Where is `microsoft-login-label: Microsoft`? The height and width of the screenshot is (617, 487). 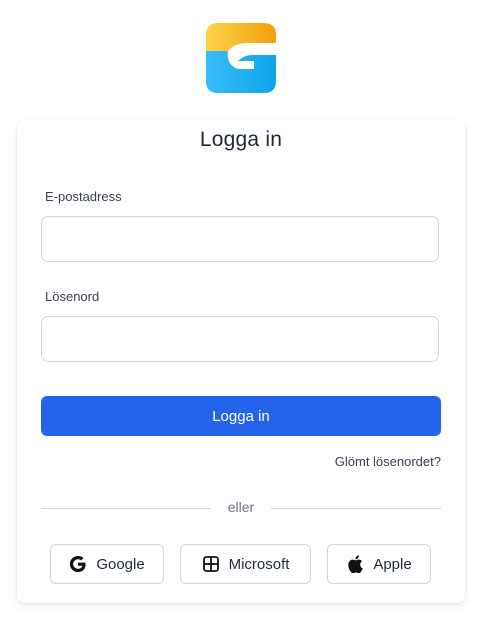
microsoft-login-label: Microsoft is located at coordinates (259, 564).